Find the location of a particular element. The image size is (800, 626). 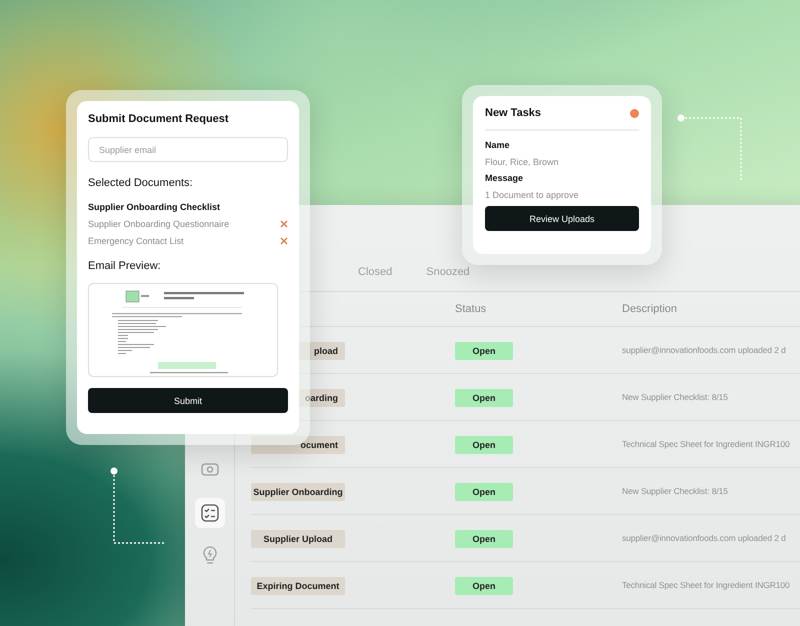

field-value: Flour, Rice, Brown is located at coordinates (522, 162).